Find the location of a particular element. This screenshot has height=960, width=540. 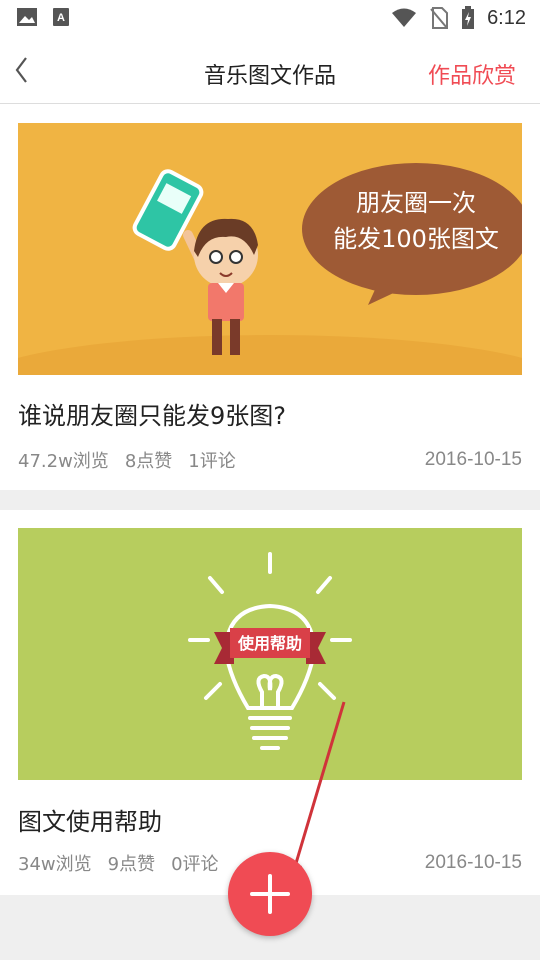

works-gallery-link: 作品欣赏 is located at coordinates (472, 74).